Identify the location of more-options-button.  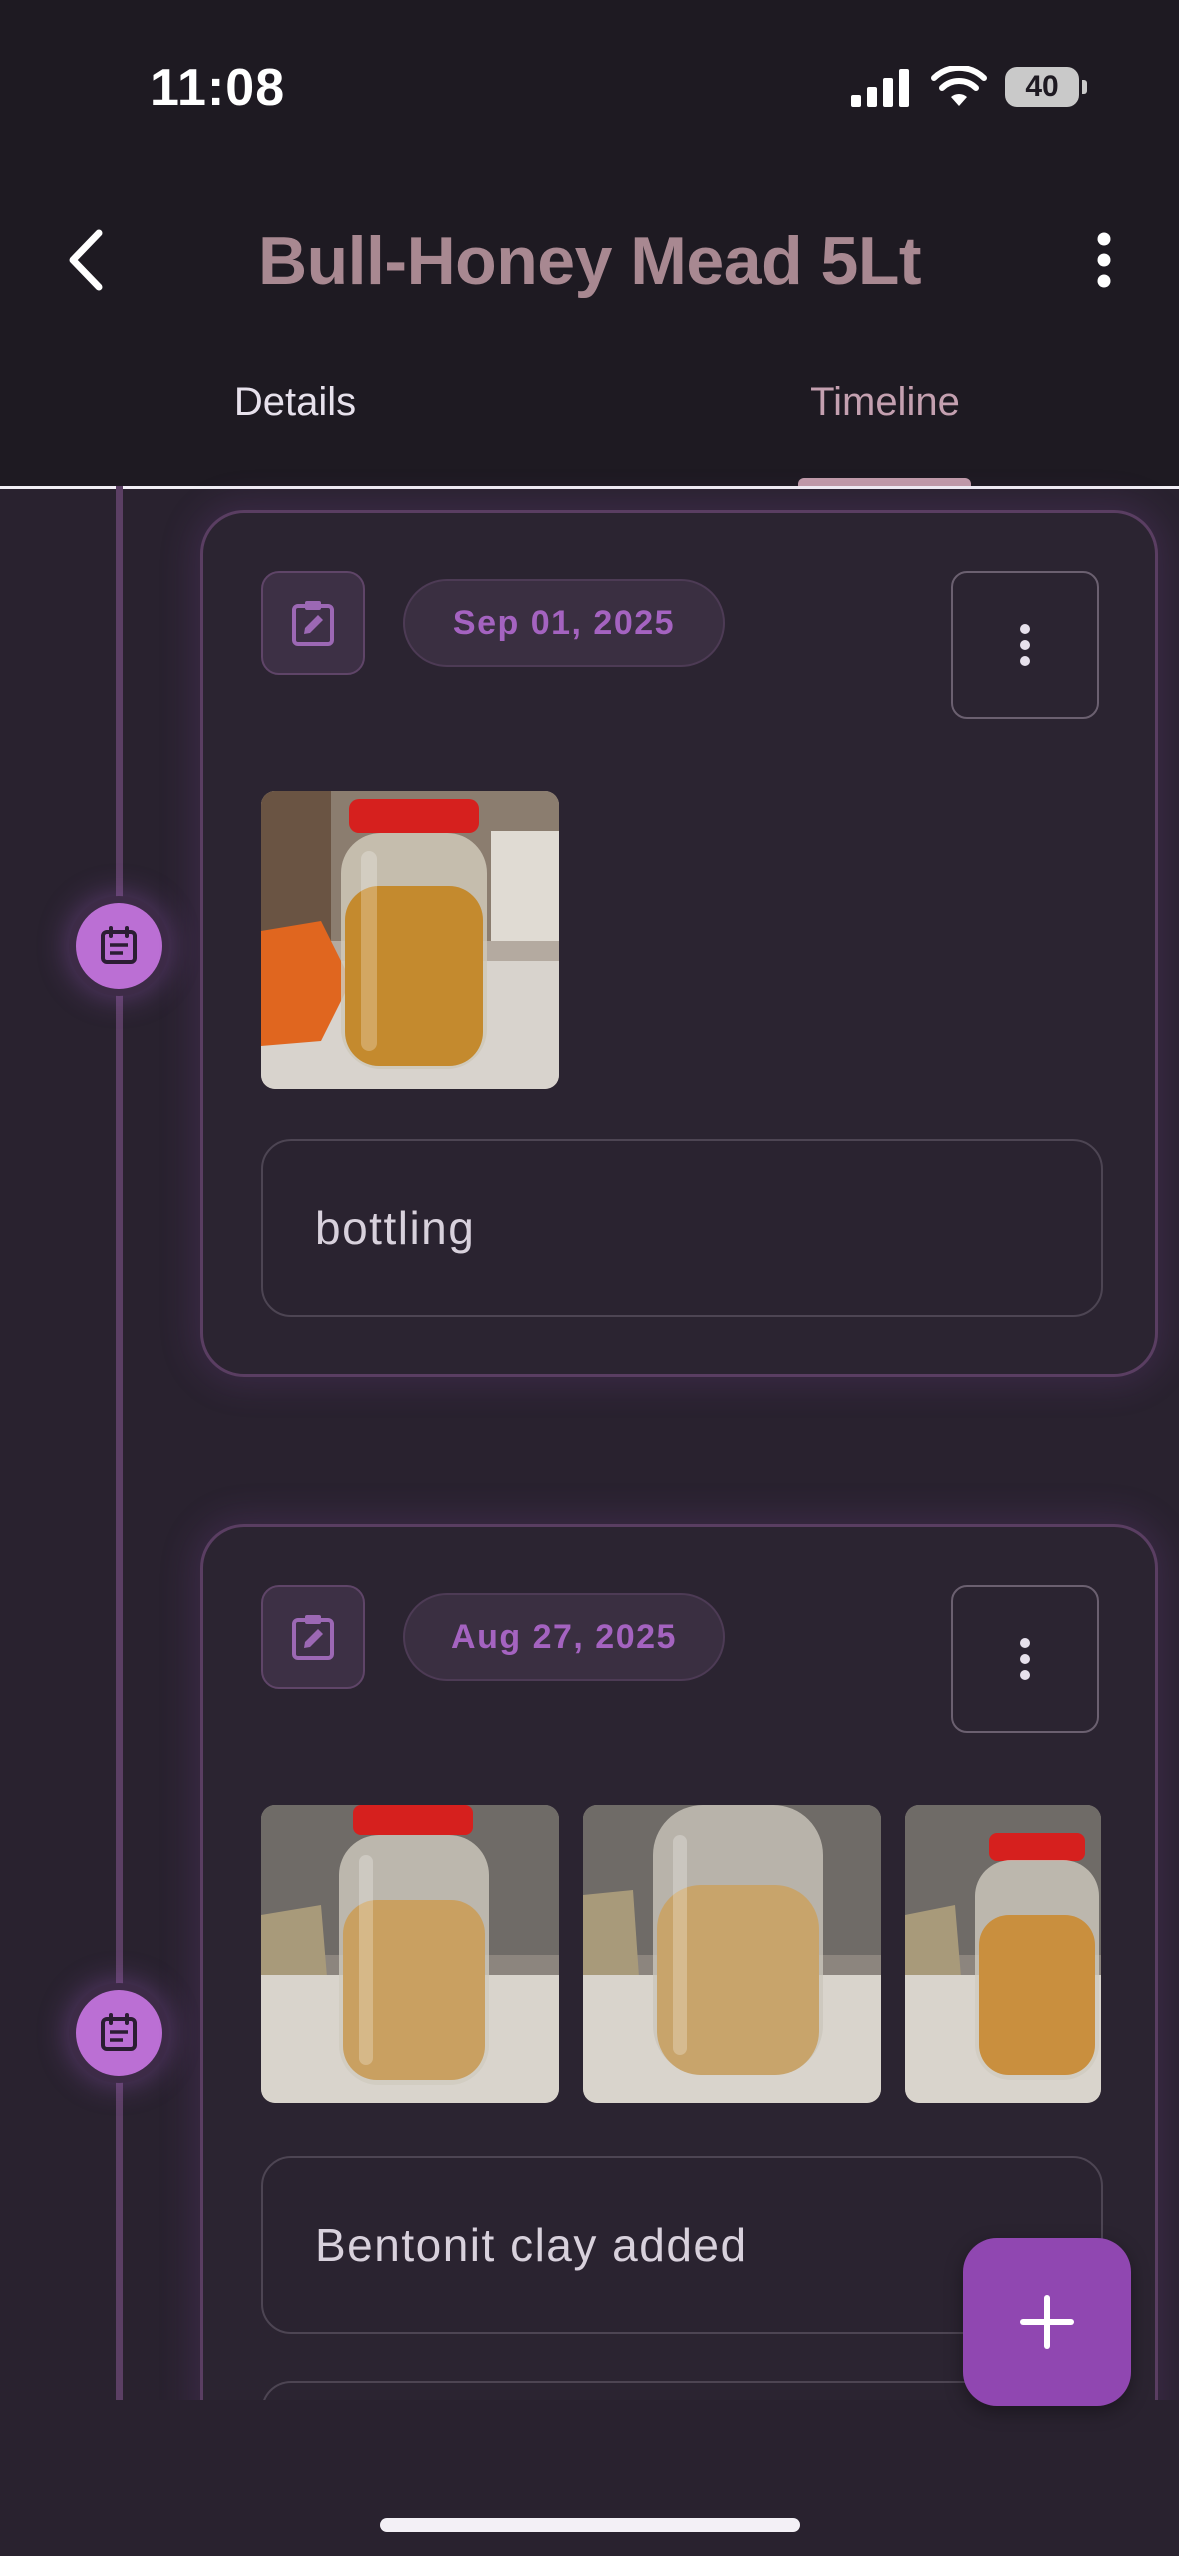
(1104, 260).